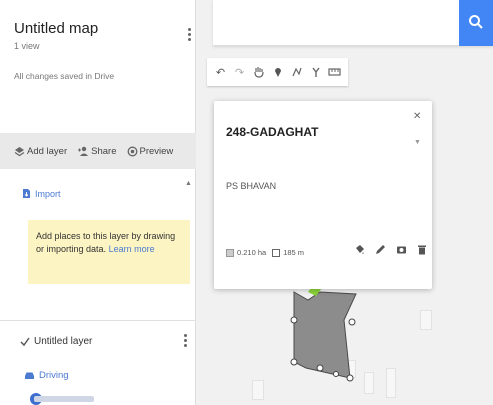 Image resolution: width=493 pixels, height=405 pixels. I want to click on map-actions-bar: Add layer Share Preview, so click(98, 151).